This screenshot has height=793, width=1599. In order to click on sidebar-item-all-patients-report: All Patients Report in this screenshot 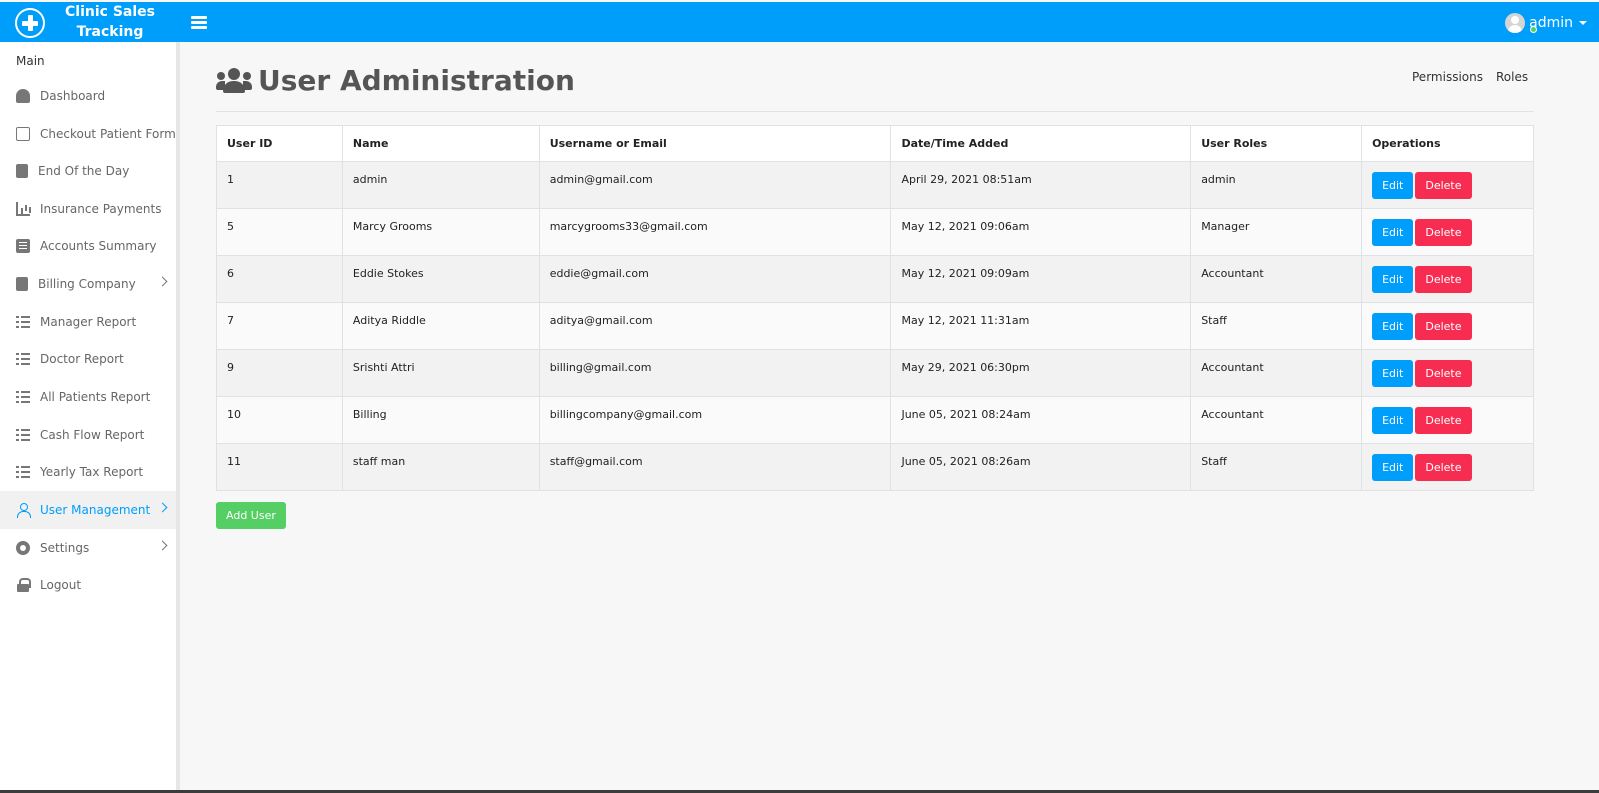, I will do `click(88, 397)`.